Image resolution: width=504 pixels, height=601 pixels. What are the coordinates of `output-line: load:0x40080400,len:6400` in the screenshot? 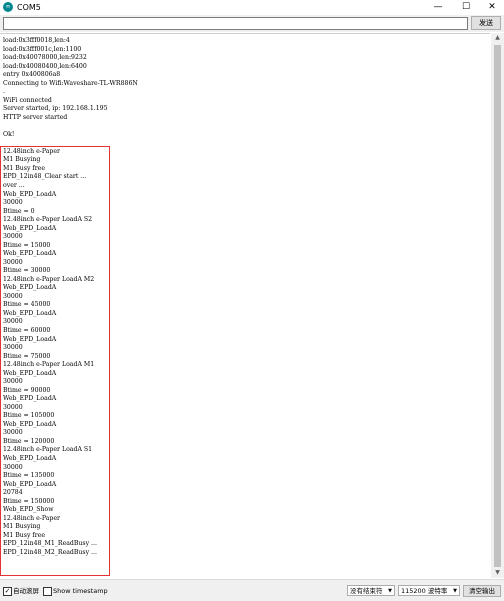 It's located at (45, 66).